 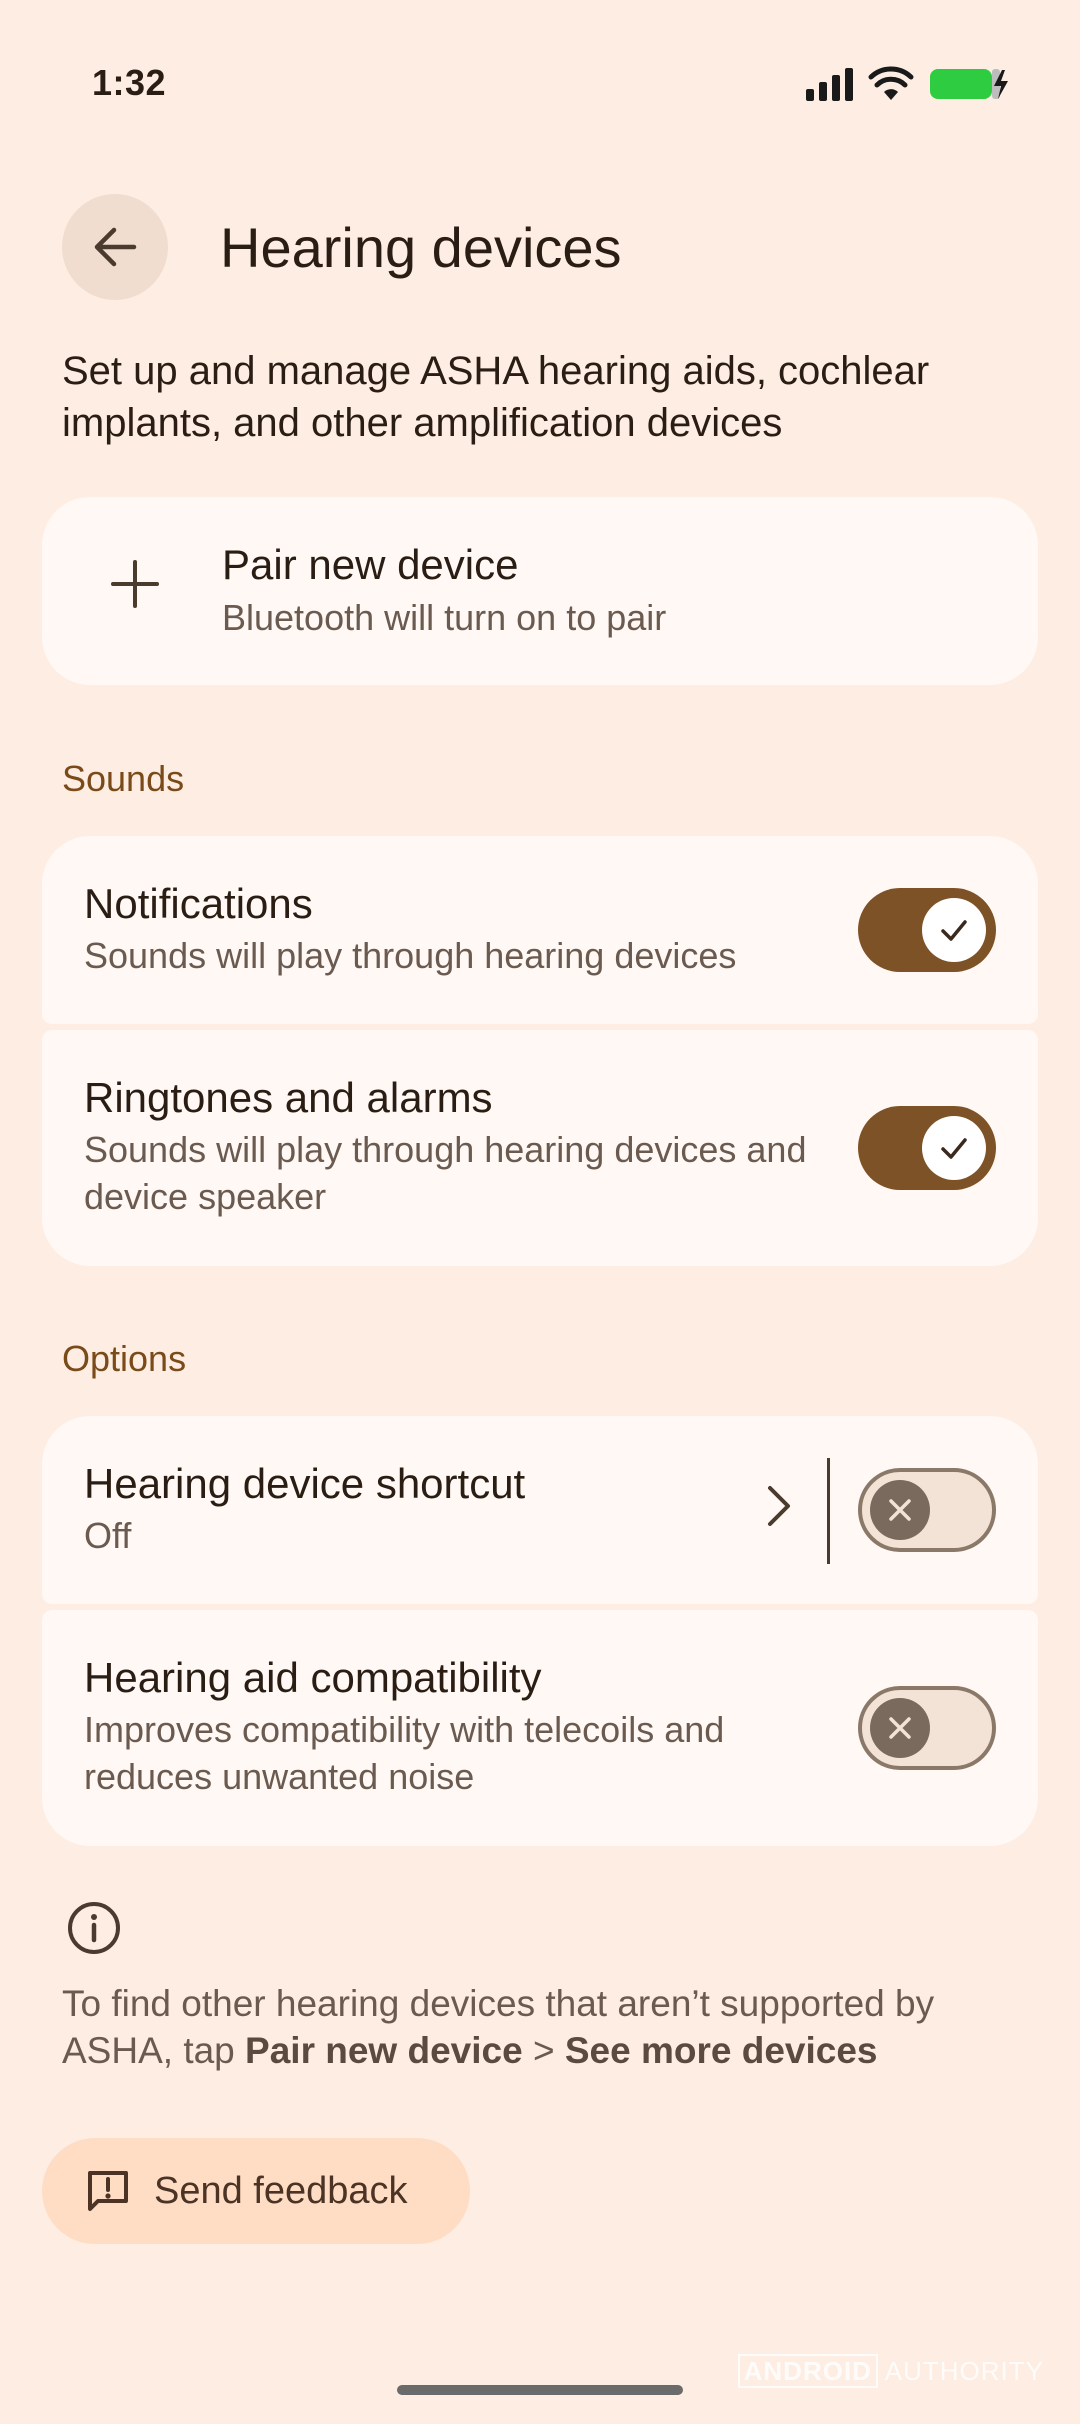 I want to click on watermark: ANDROID AUTHORITY, so click(x=890, y=2371).